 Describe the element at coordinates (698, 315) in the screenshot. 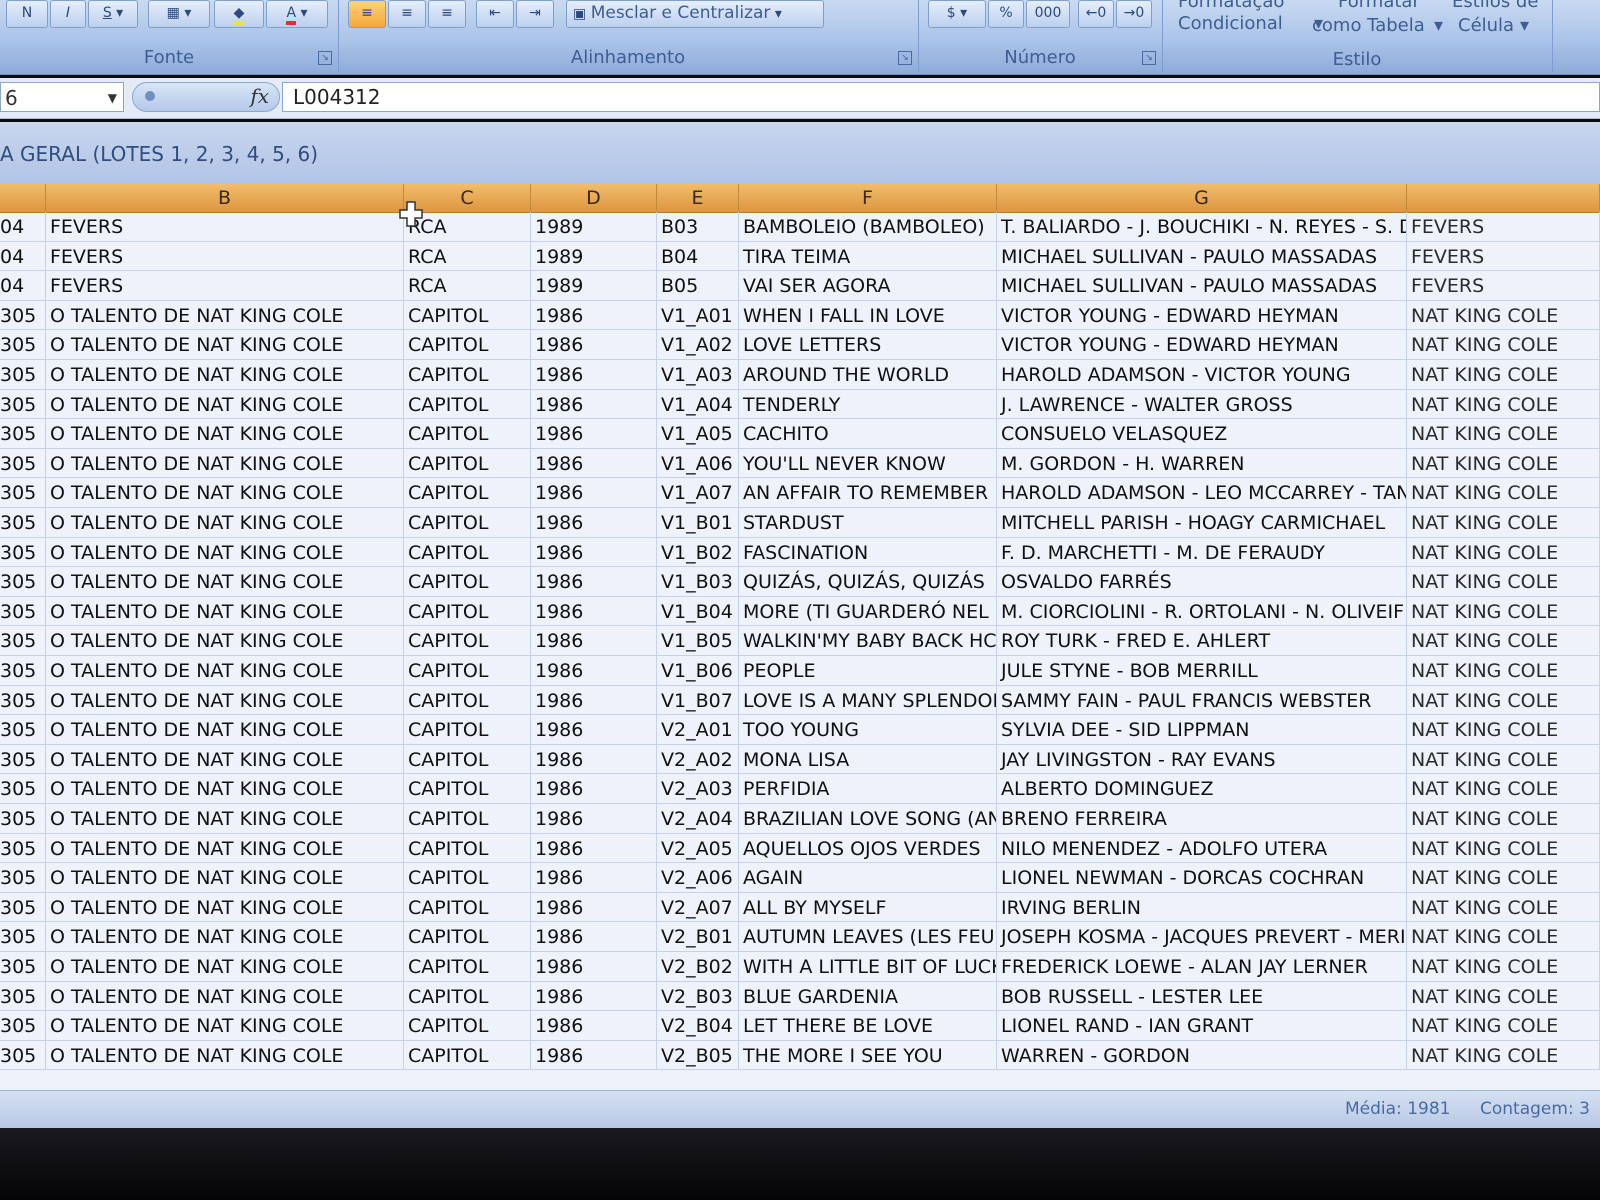

I see `cell-e: V1_A01` at that location.